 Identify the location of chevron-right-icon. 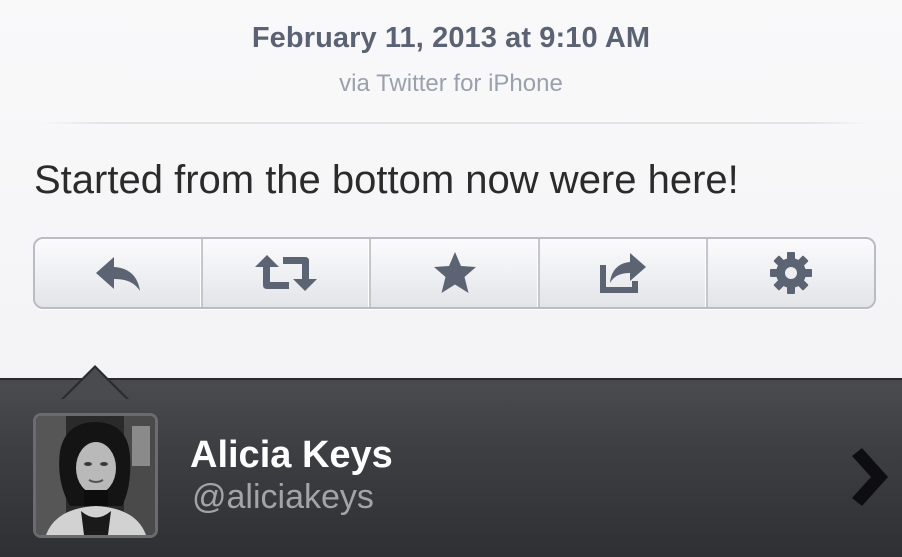
(868, 479).